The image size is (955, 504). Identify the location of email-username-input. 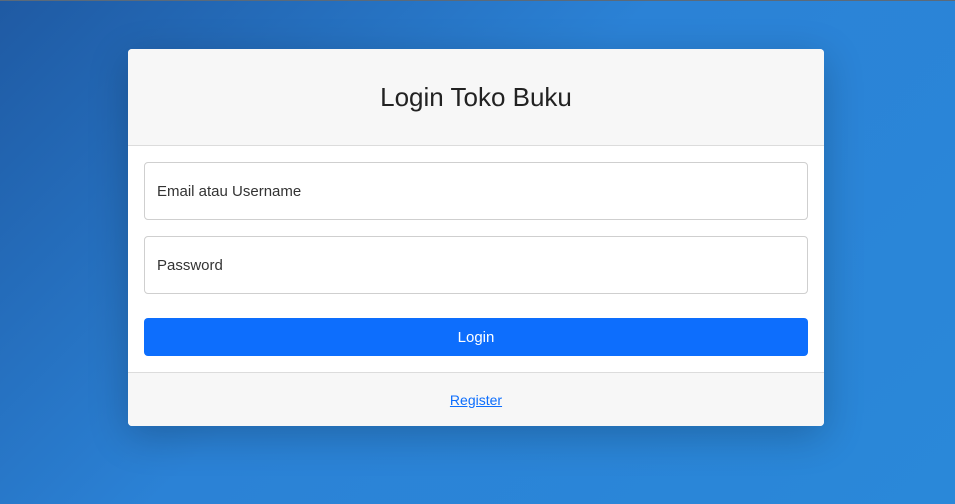
(476, 191).